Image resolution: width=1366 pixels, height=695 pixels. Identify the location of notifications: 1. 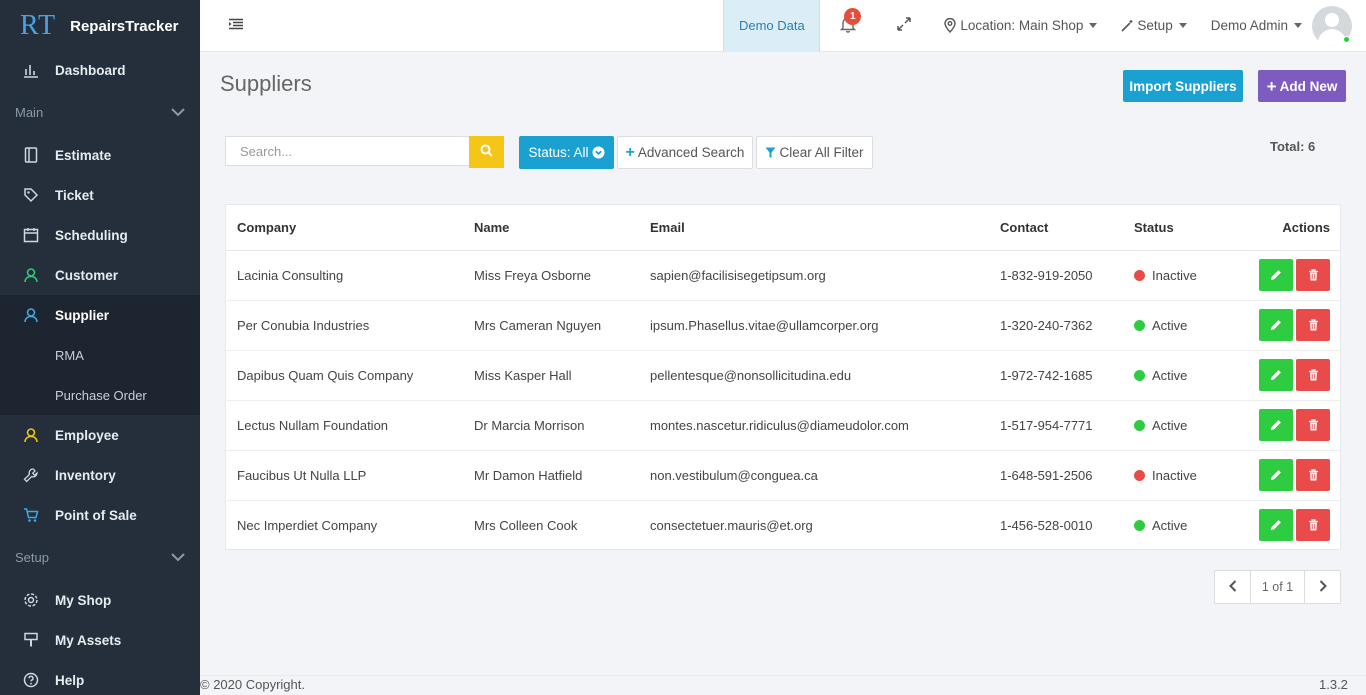
(848, 26).